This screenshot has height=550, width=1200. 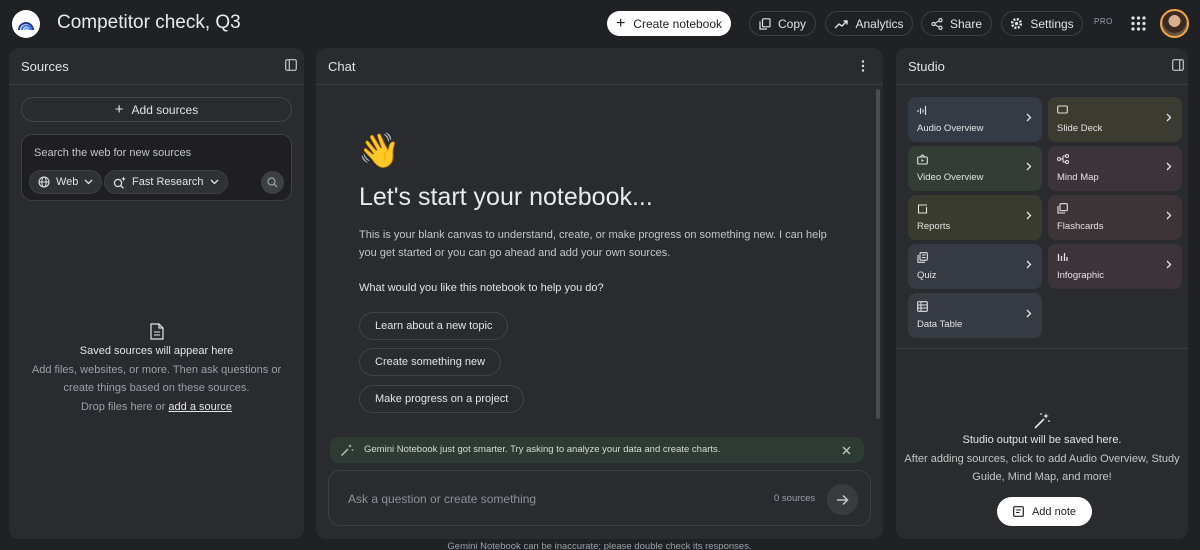 What do you see at coordinates (926, 66) in the screenshot?
I see `studio-title: Studio` at bounding box center [926, 66].